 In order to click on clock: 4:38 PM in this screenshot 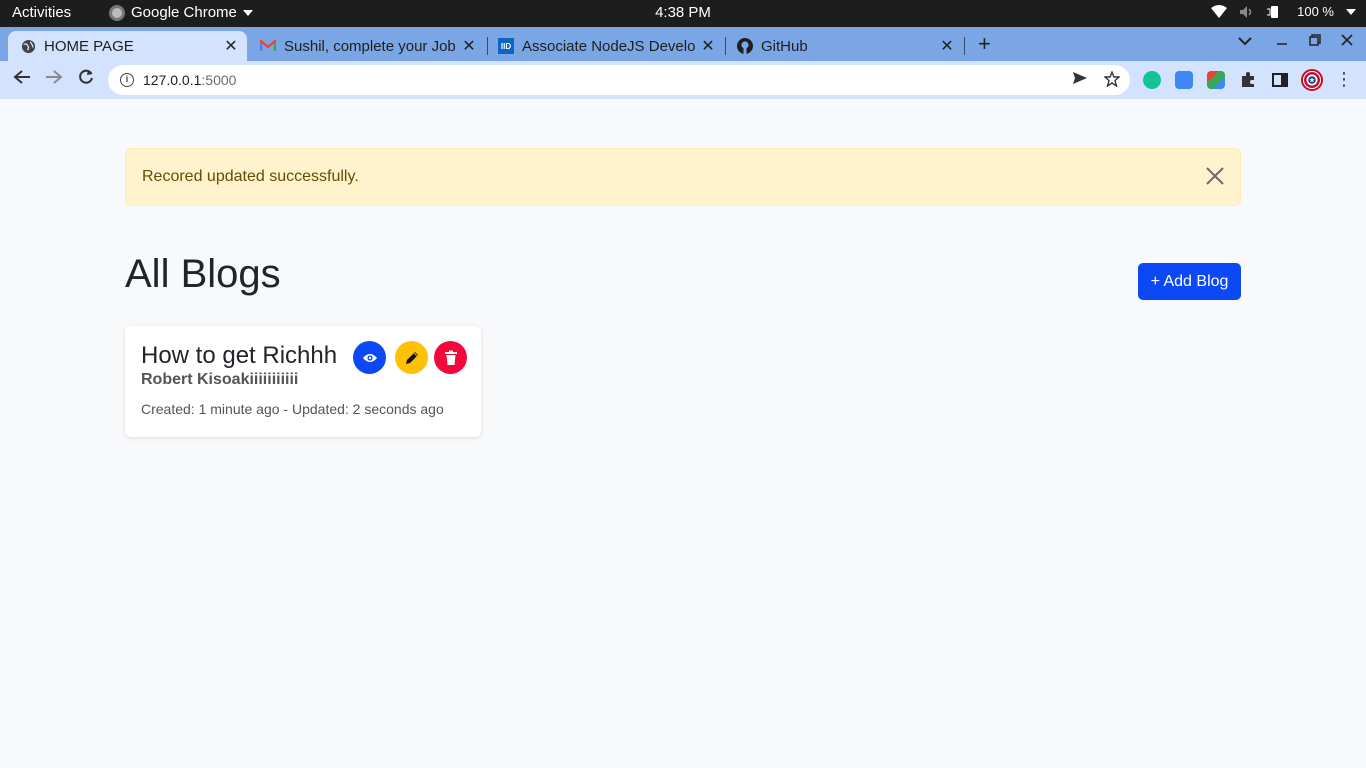, I will do `click(683, 12)`.